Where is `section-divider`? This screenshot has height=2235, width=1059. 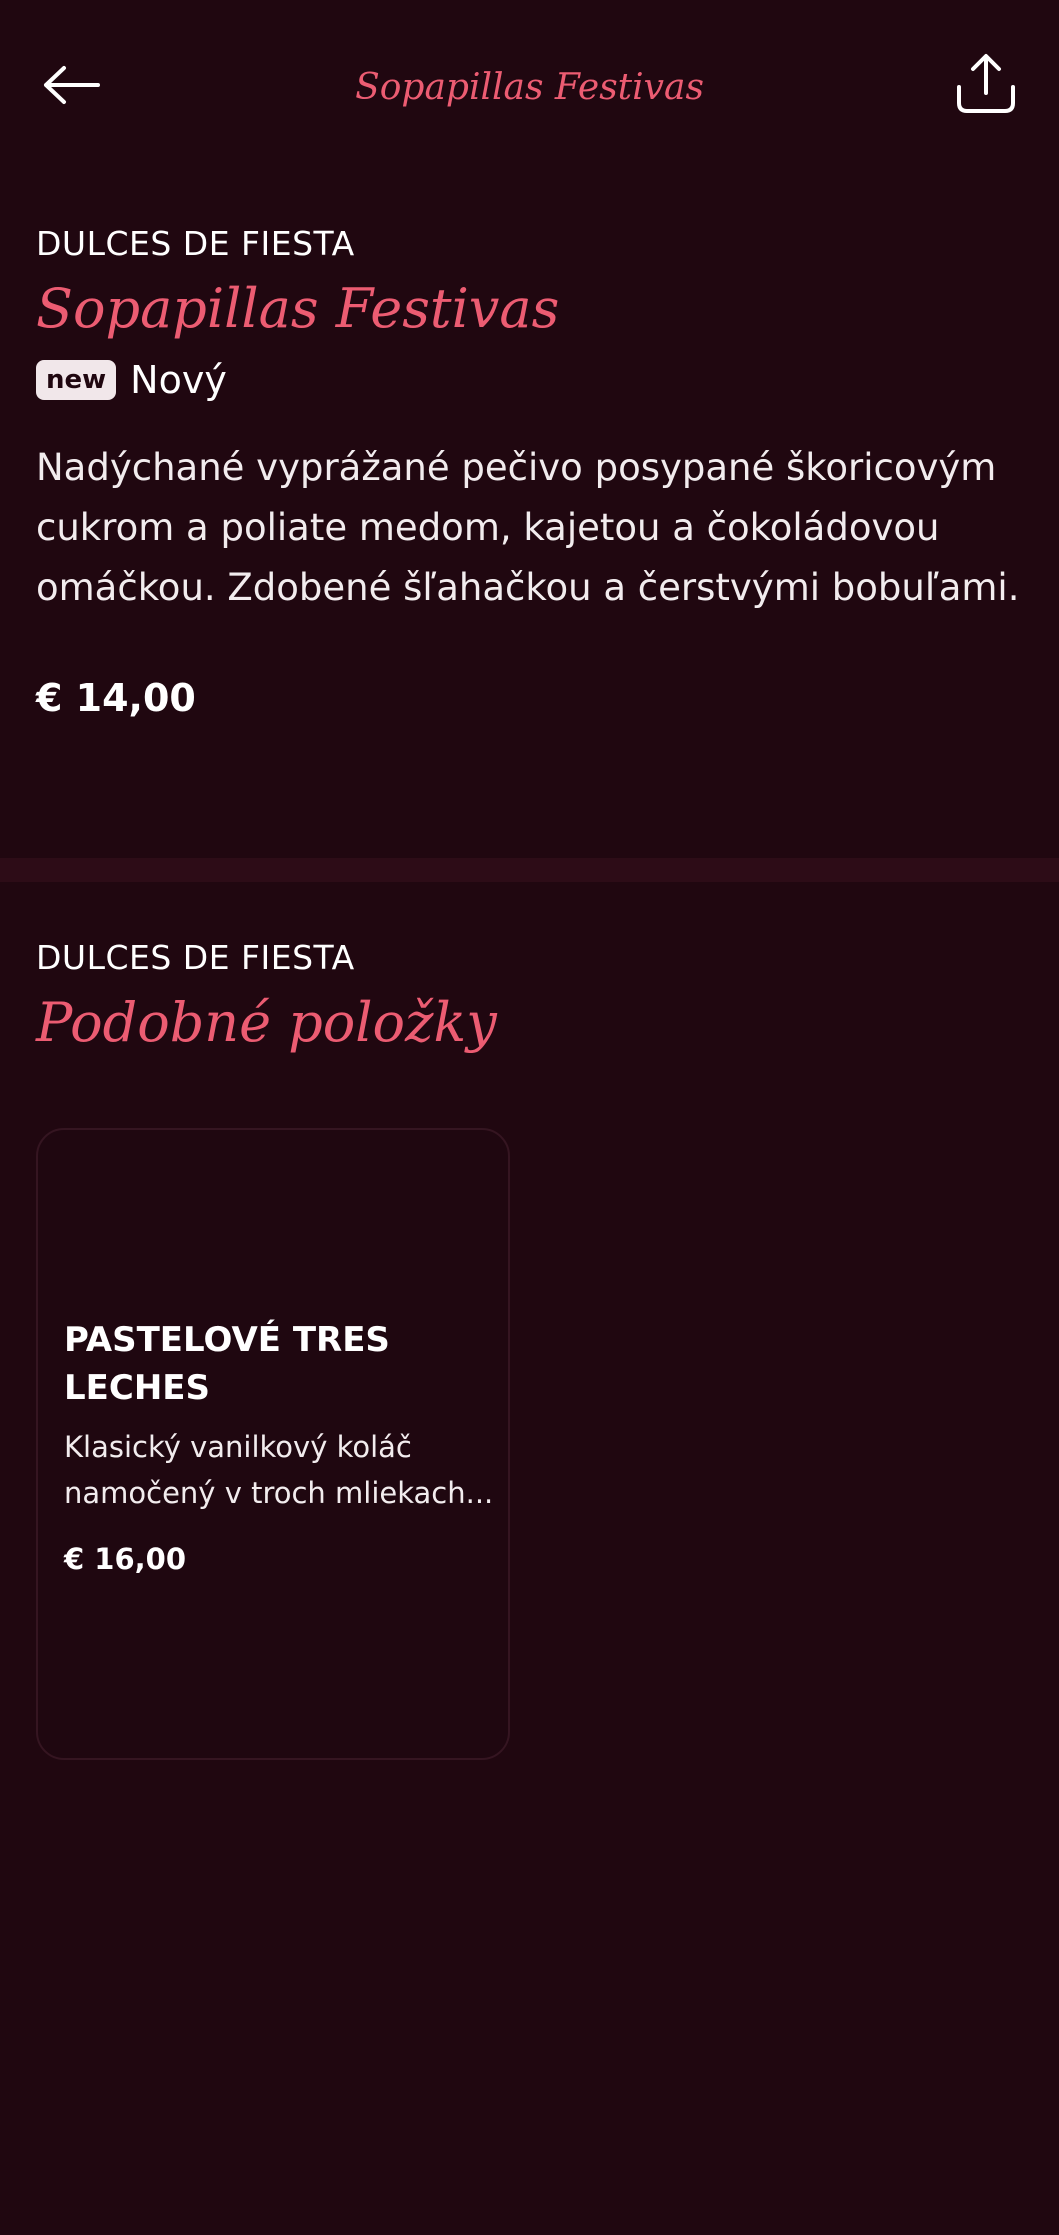 section-divider is located at coordinates (529, 870).